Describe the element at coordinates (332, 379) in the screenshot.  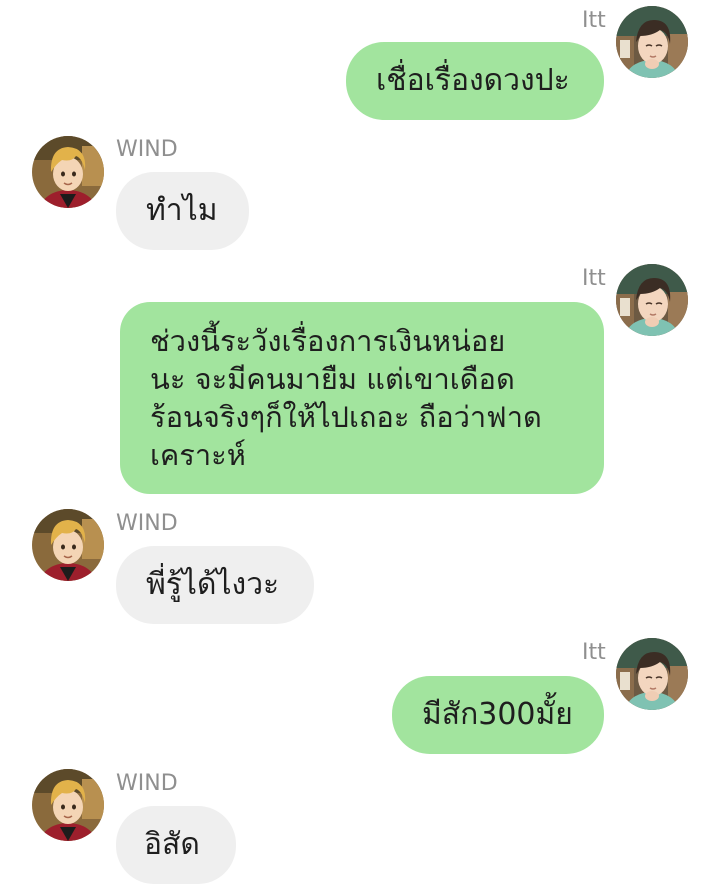
I see `message-text-line: นะ จะมีคนมายืม แต่เขาเดือด` at that location.